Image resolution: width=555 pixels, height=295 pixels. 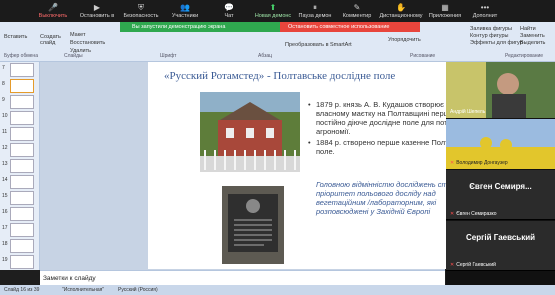 What do you see at coordinates (19, 134) in the screenshot?
I see `slide-thumbnail: 11` at bounding box center [19, 134].